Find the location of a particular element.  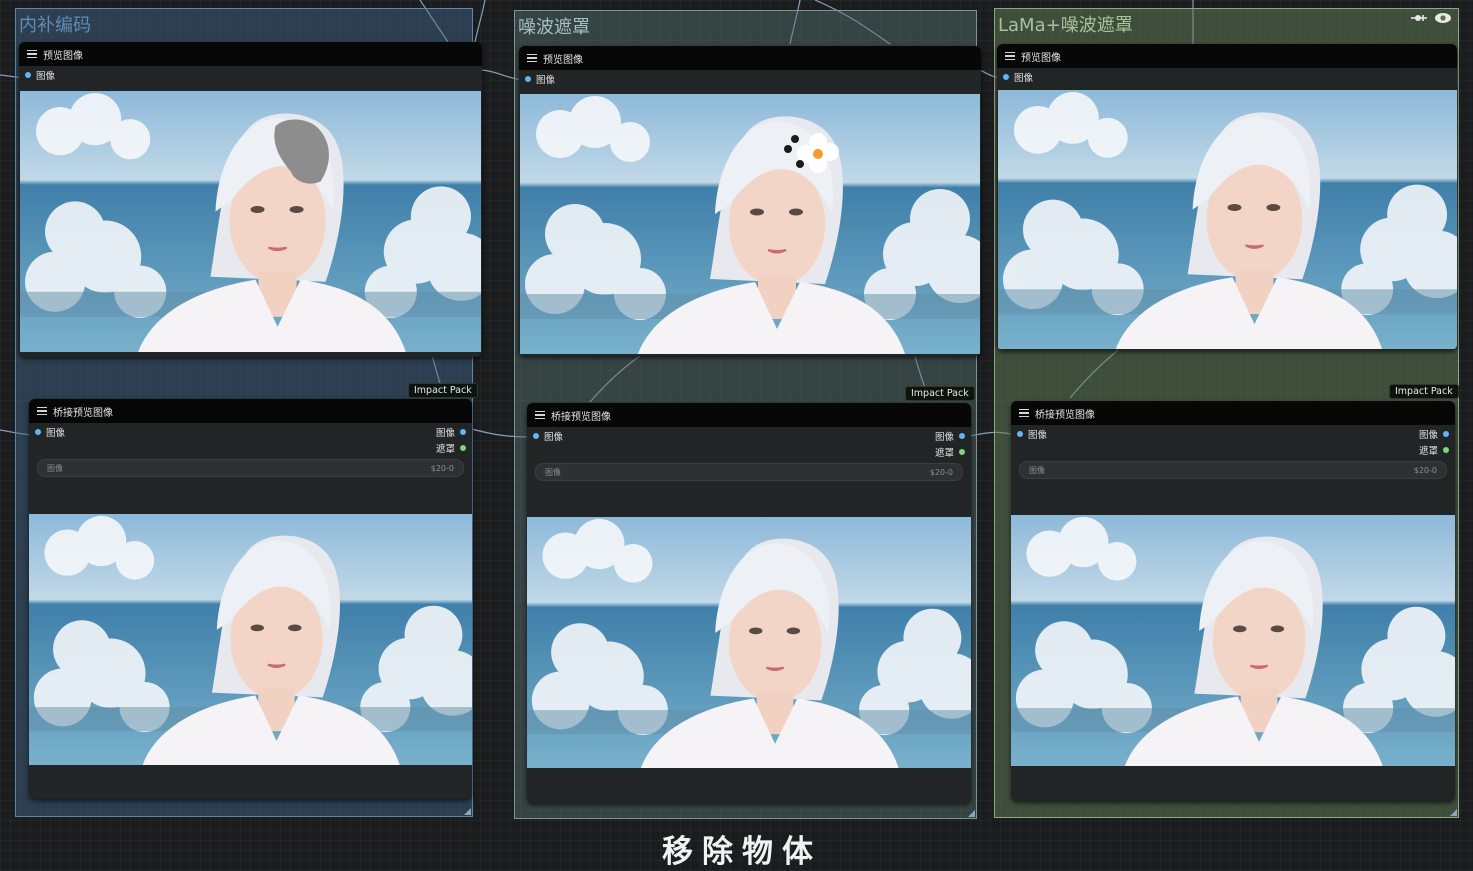

eye-icon is located at coordinates (1443, 18).